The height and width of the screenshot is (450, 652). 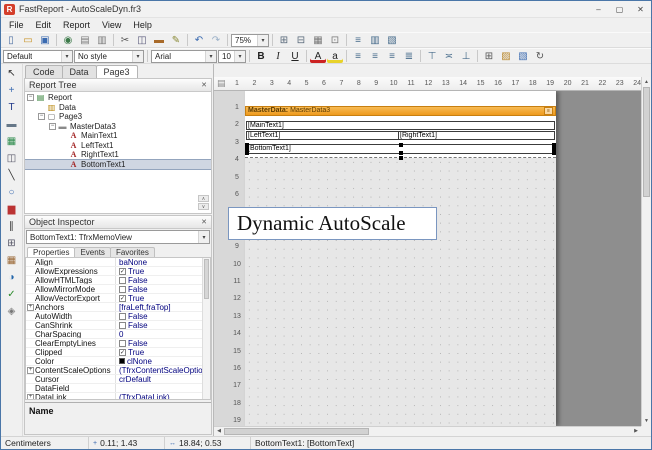 I want to click on scroll-up-arrow-icon: ▲, so click(x=646, y=82).